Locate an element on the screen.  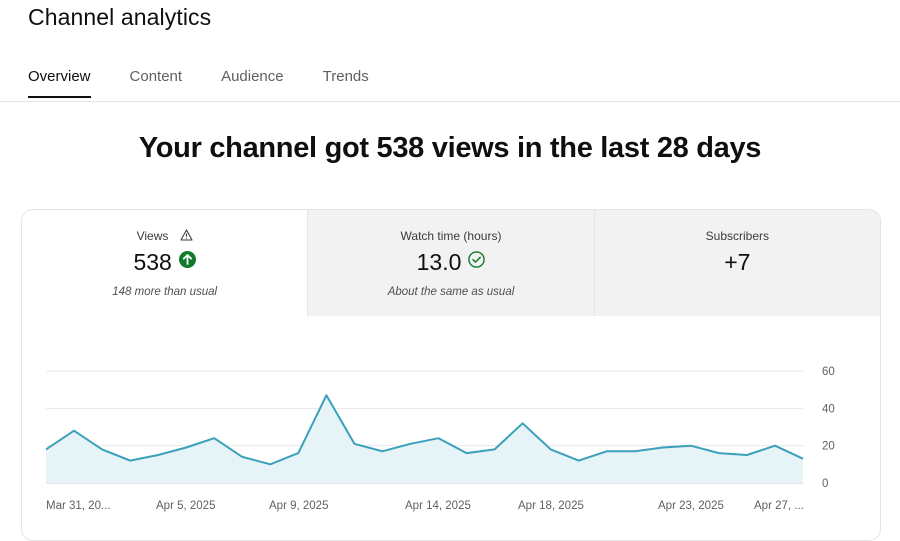
metric-subscribers: Subscribers +7 is located at coordinates (736, 263).